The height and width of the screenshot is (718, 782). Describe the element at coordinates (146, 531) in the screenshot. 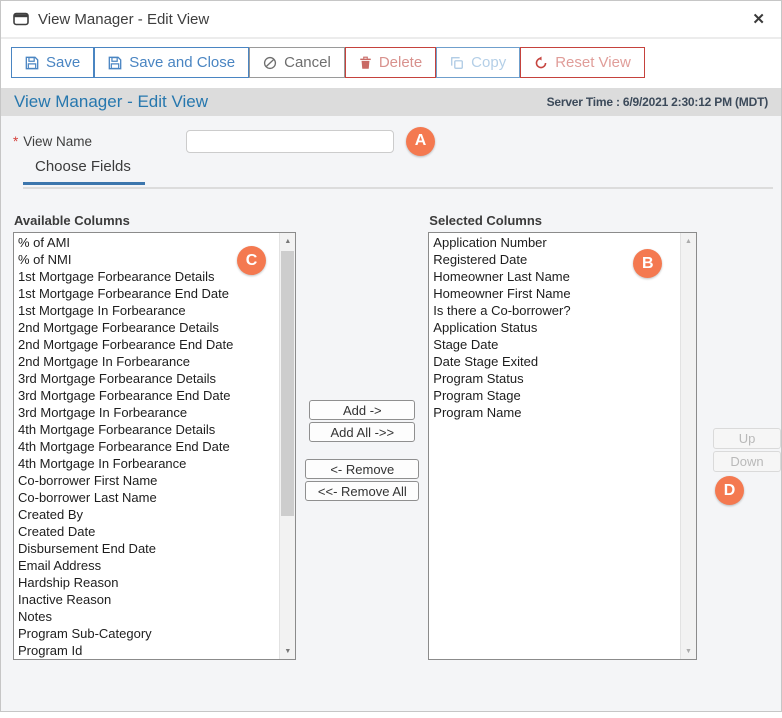

I see `available-column-option: Created Date` at that location.